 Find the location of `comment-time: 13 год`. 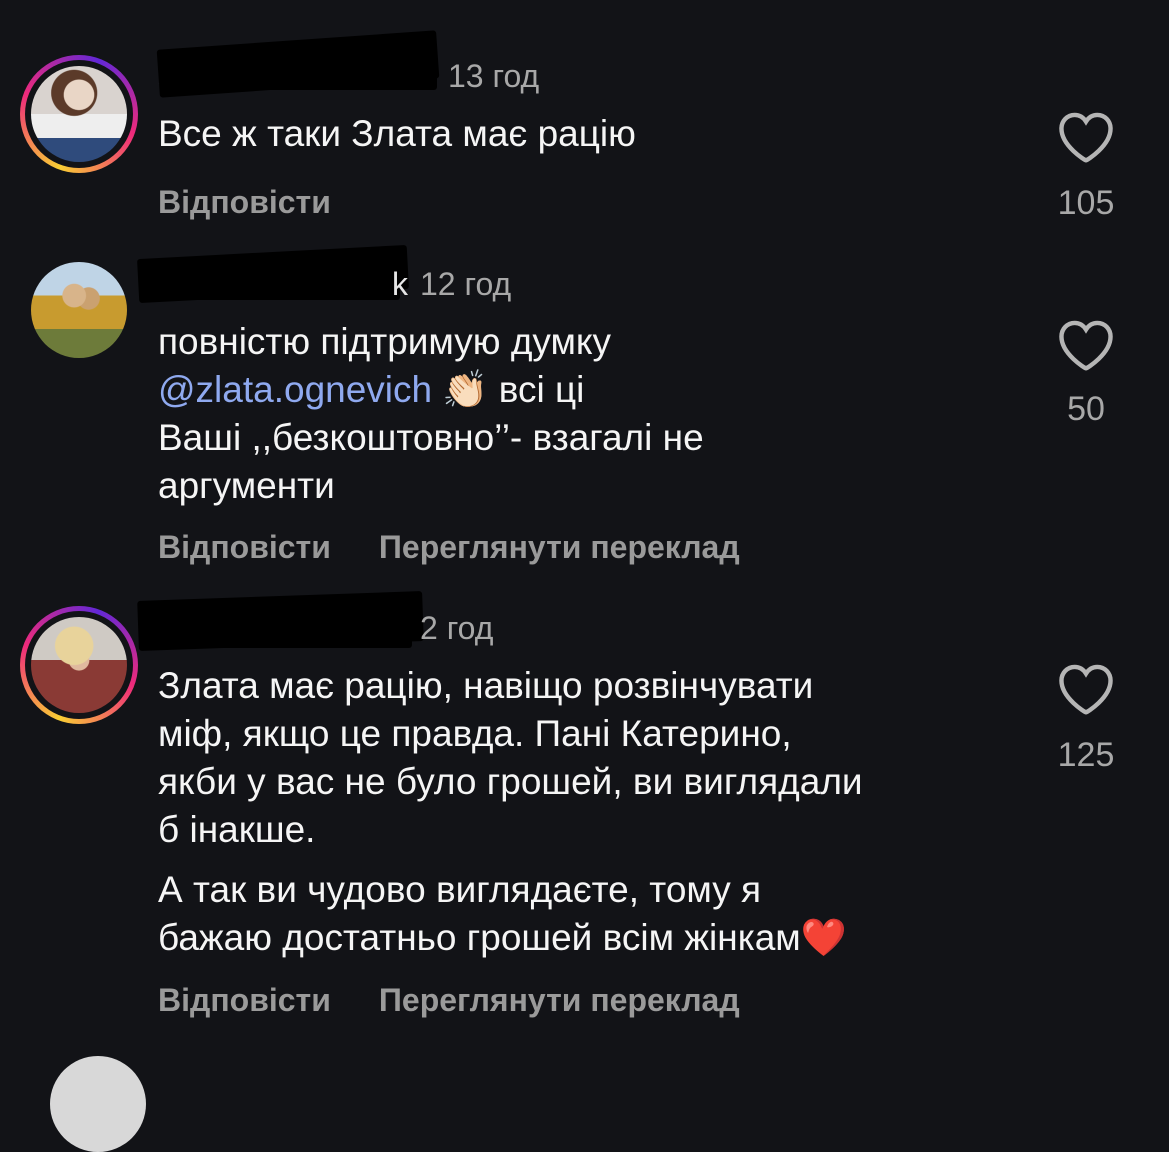

comment-time: 13 год is located at coordinates (494, 76).